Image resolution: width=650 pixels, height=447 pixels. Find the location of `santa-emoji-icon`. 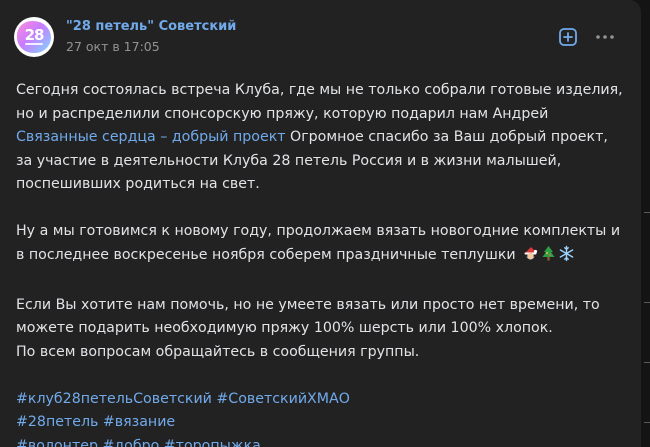

santa-emoji-icon is located at coordinates (530, 258).